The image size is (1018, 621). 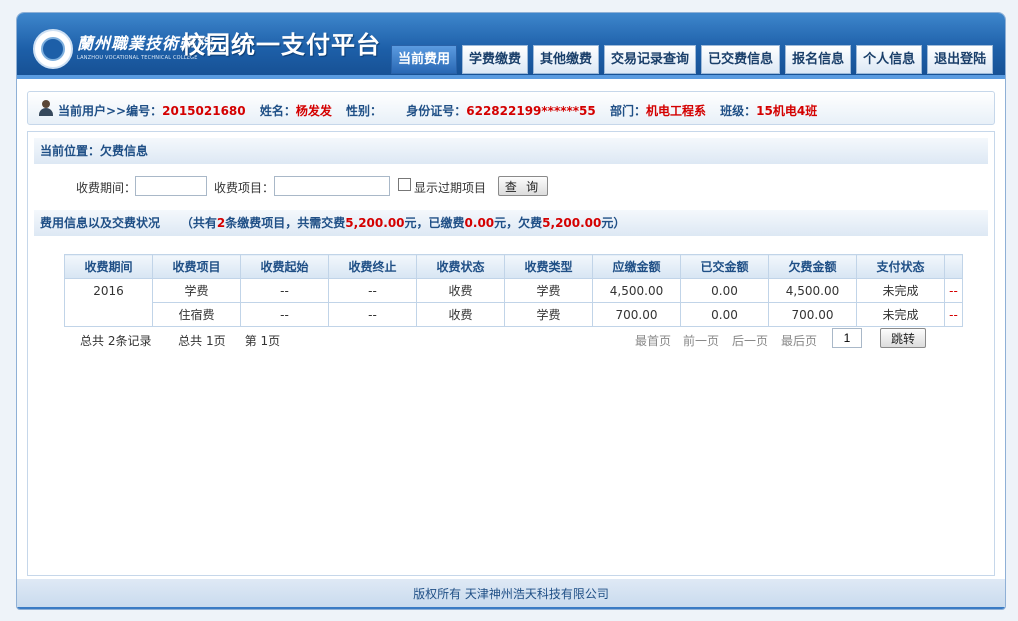 I want to click on summary-text: 条缴费项目，共需交费, so click(x=285, y=223).